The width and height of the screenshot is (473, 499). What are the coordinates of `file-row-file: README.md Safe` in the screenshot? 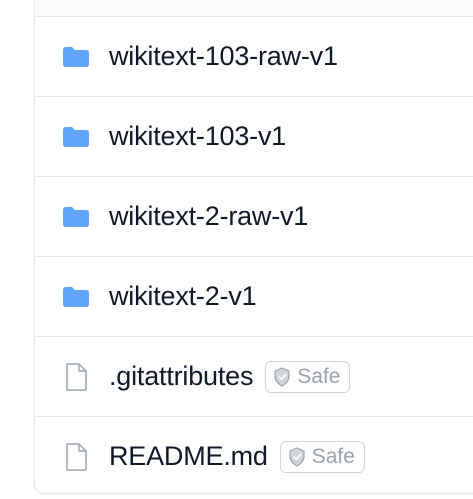 It's located at (254, 455).